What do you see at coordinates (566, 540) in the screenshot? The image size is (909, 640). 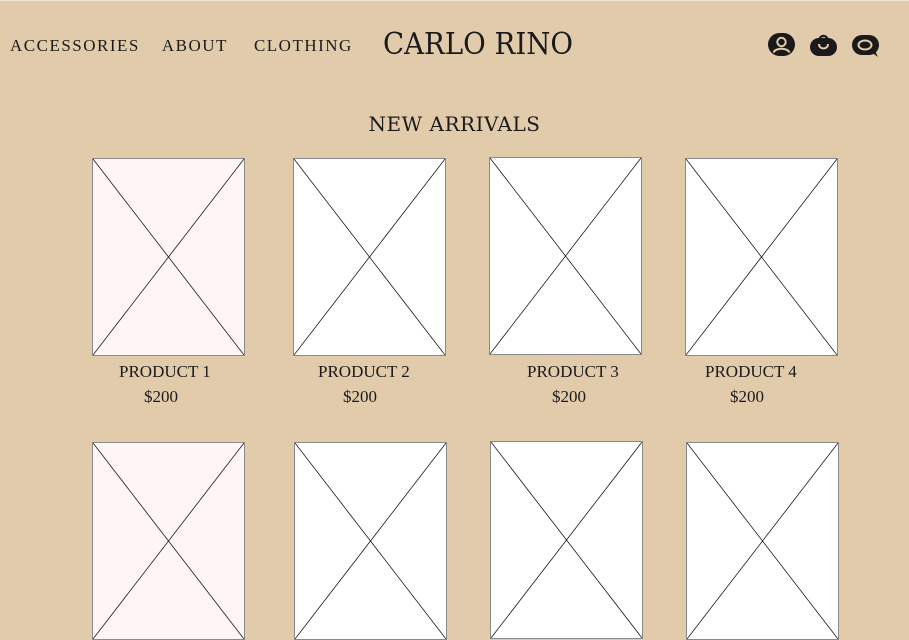 I see `product-7-image` at bounding box center [566, 540].